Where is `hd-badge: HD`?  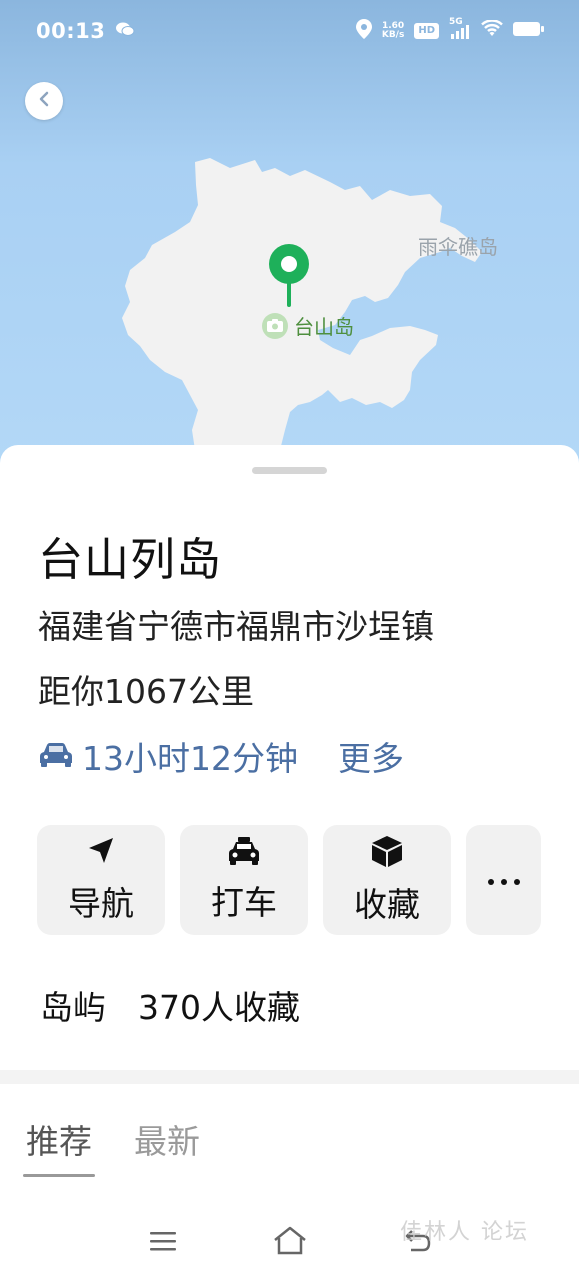 hd-badge: HD is located at coordinates (426, 31).